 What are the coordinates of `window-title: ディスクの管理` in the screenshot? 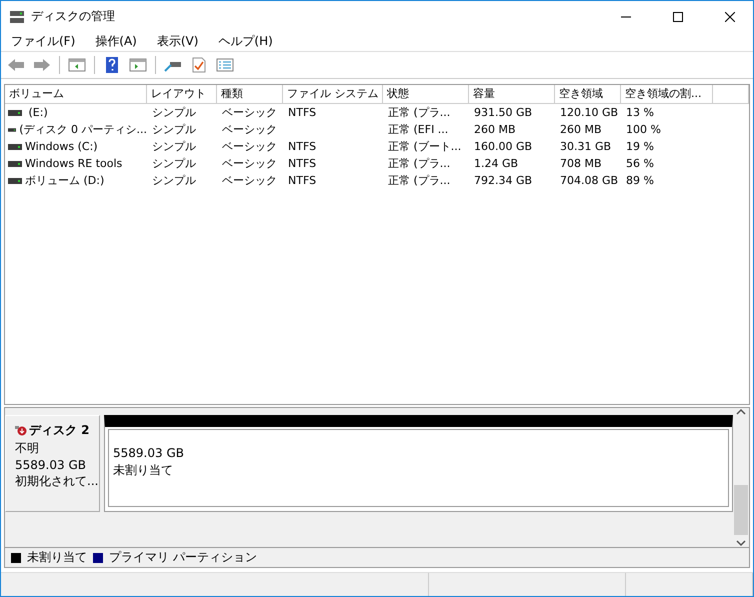 It's located at (73, 16).